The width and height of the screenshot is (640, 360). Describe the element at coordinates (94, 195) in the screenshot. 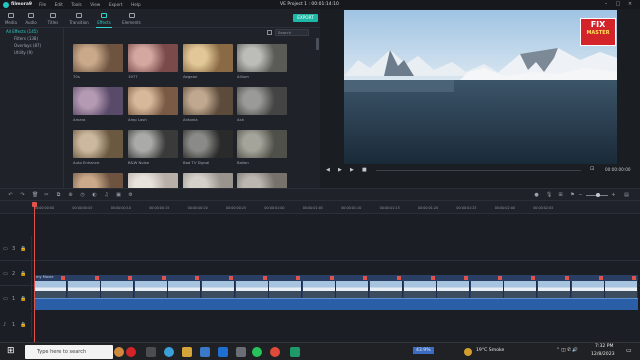

I see `color-icon: ◐` at that location.